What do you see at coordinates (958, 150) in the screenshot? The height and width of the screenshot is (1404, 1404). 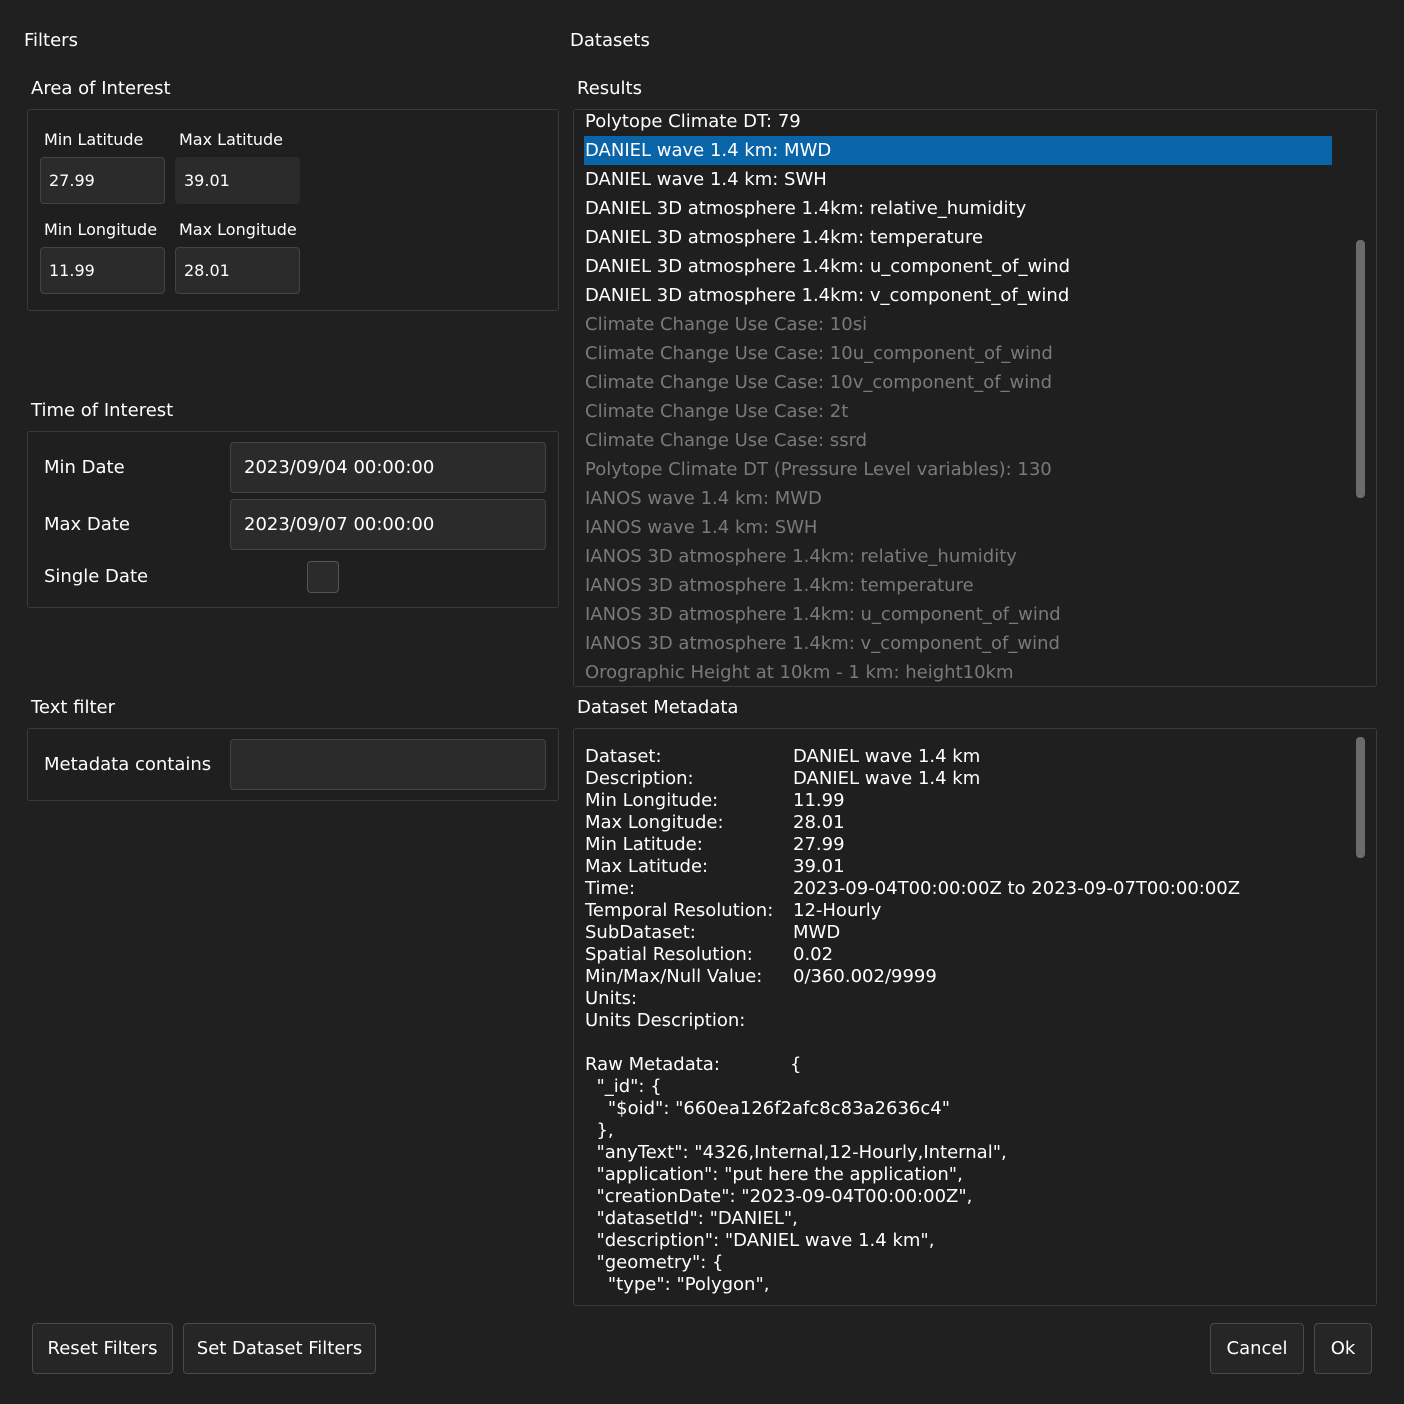 I see `result-item: DANIEL wave 1.4 km: MWD` at bounding box center [958, 150].